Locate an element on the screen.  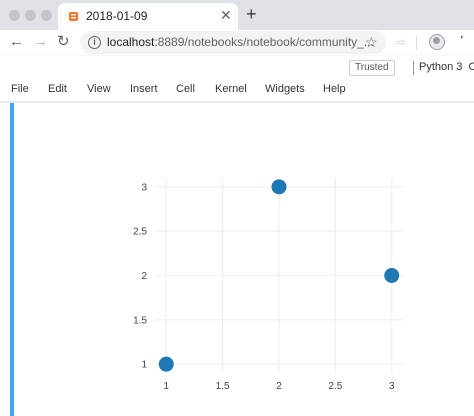
back-button: ← is located at coordinates (16, 42).